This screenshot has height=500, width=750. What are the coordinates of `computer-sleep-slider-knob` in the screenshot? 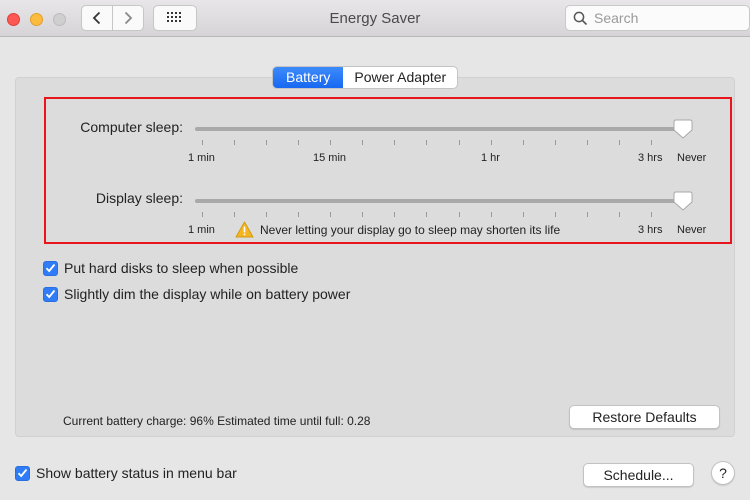 It's located at (683, 129).